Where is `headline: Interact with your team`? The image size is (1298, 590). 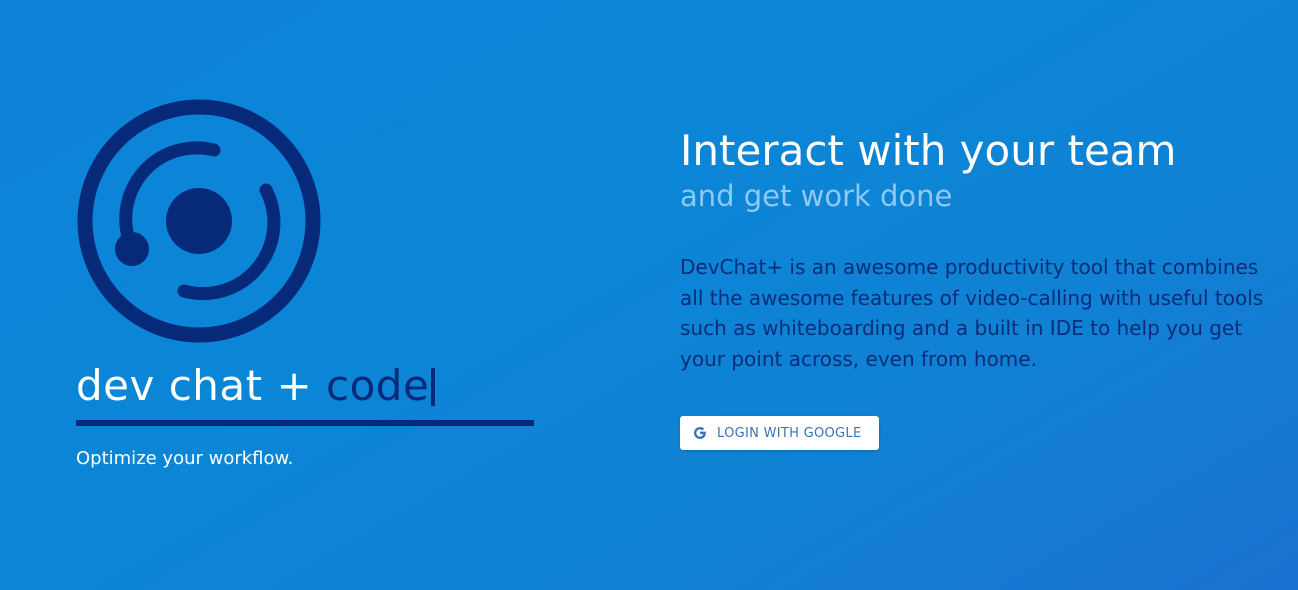 headline: Interact with your team is located at coordinates (928, 150).